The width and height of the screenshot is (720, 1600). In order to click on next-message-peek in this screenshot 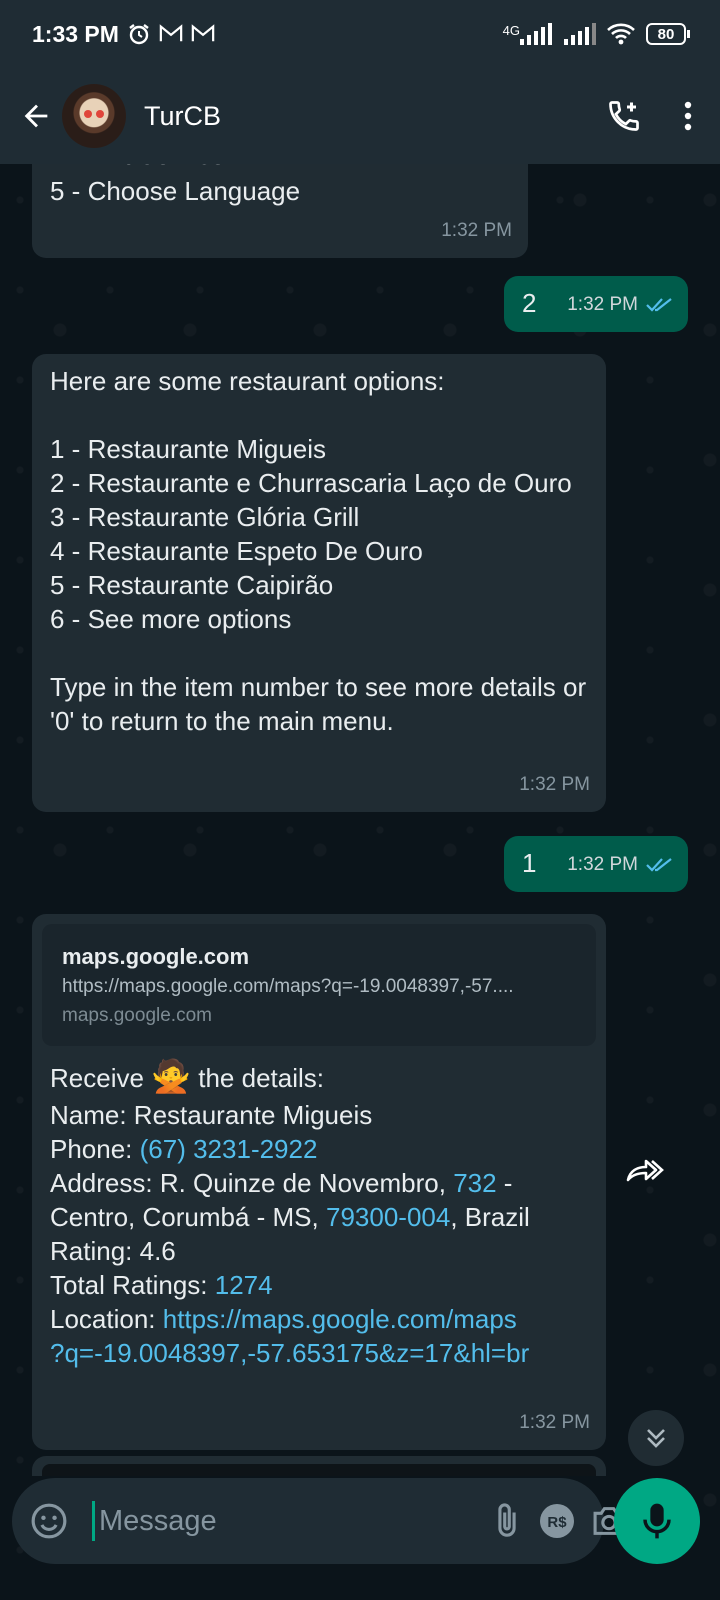, I will do `click(319, 1466)`.